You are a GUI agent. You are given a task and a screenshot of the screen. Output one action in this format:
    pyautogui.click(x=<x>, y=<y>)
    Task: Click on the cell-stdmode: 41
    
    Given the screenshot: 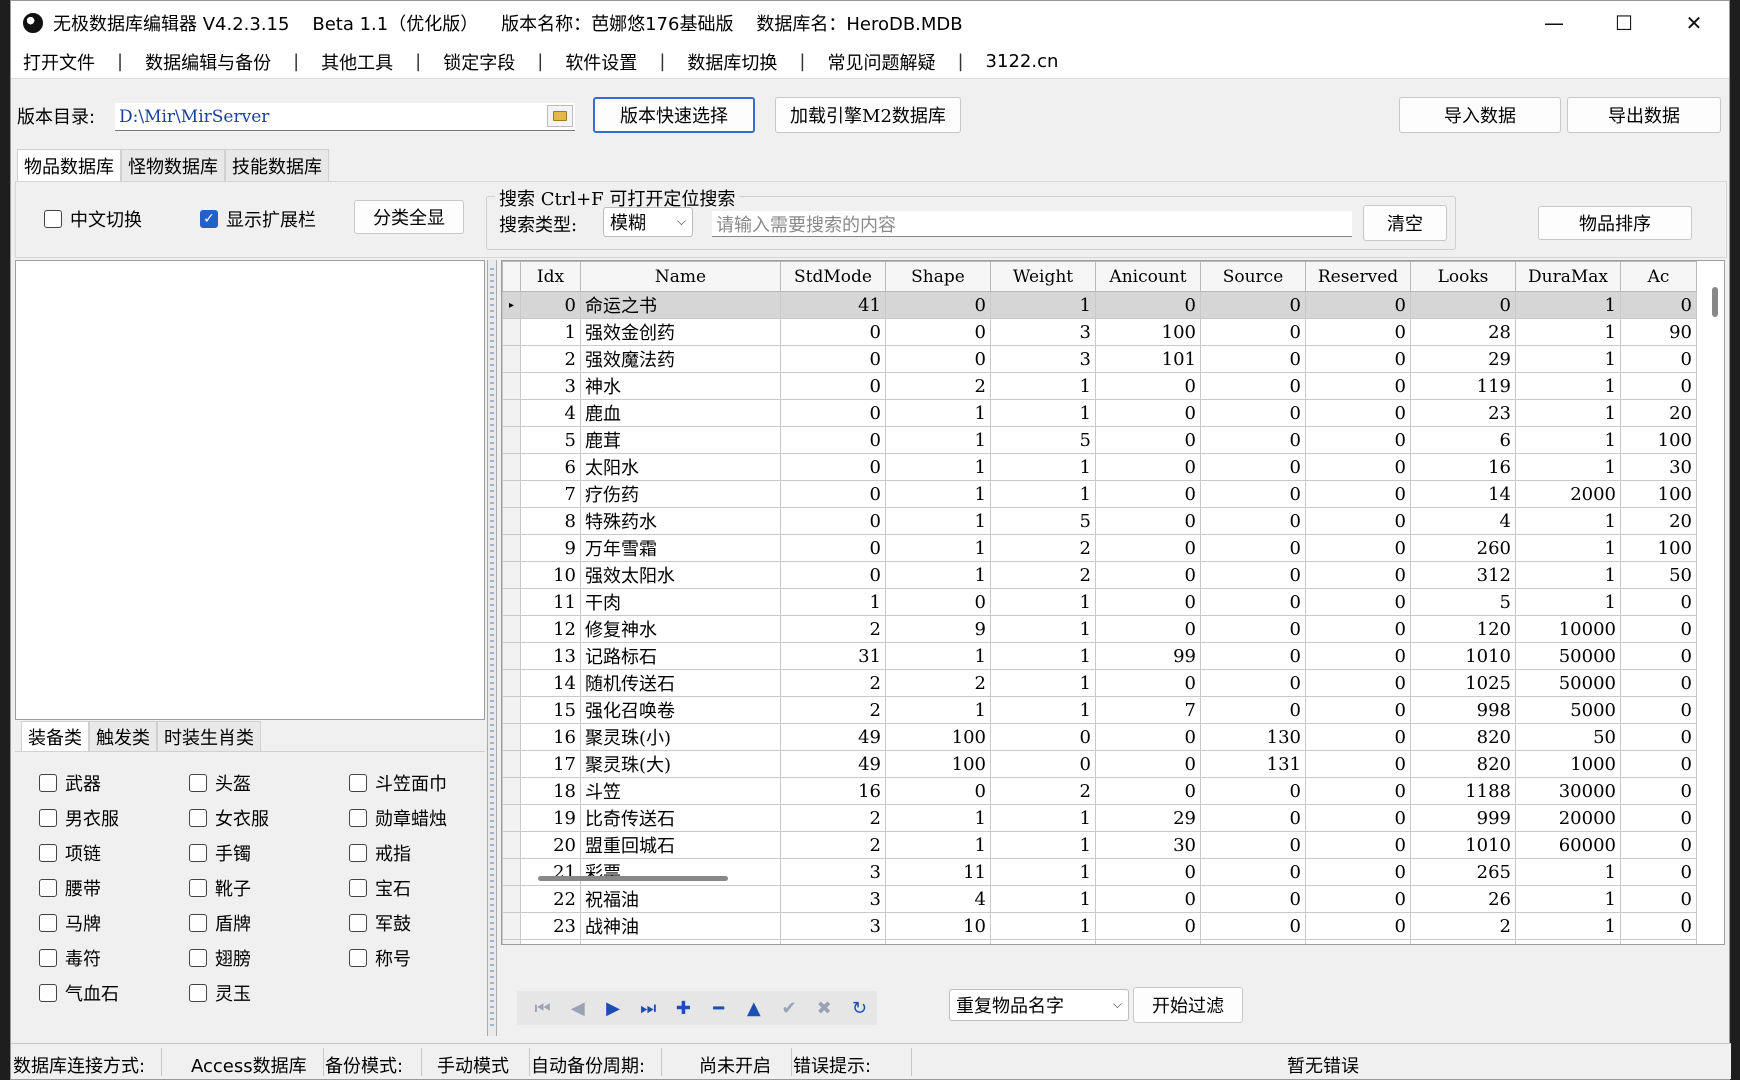 What is the action you would take?
    pyautogui.click(x=833, y=305)
    